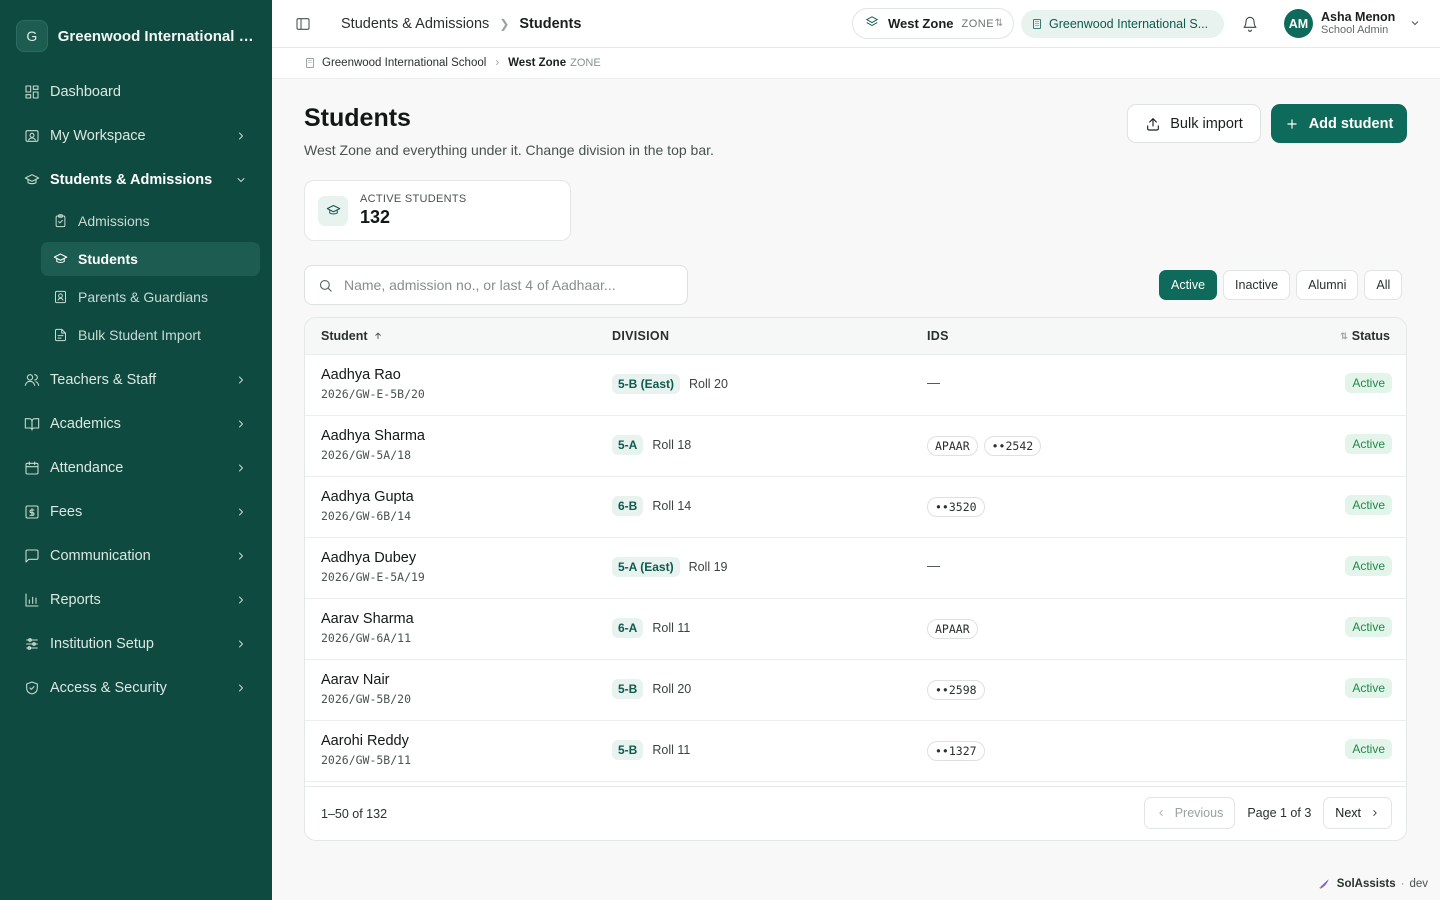 The image size is (1440, 900). Describe the element at coordinates (956, 751) in the screenshot. I see `id-chip: ••1327` at that location.